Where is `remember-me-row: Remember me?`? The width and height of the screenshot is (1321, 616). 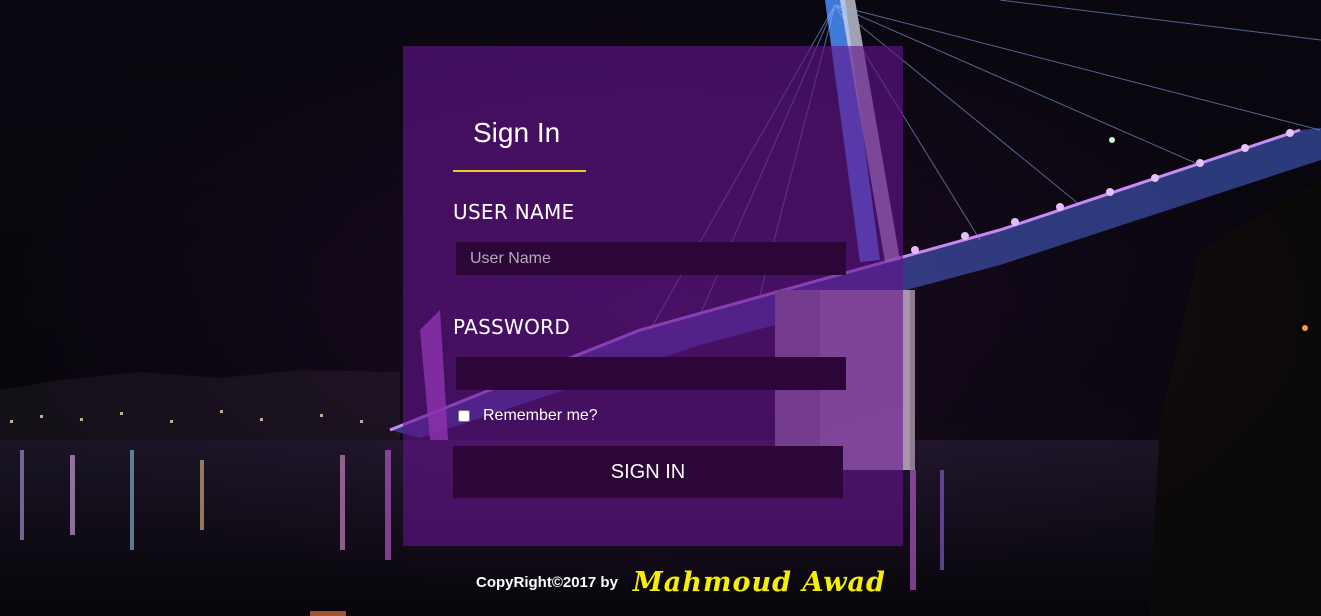
remember-me-row: Remember me? is located at coordinates (527, 416).